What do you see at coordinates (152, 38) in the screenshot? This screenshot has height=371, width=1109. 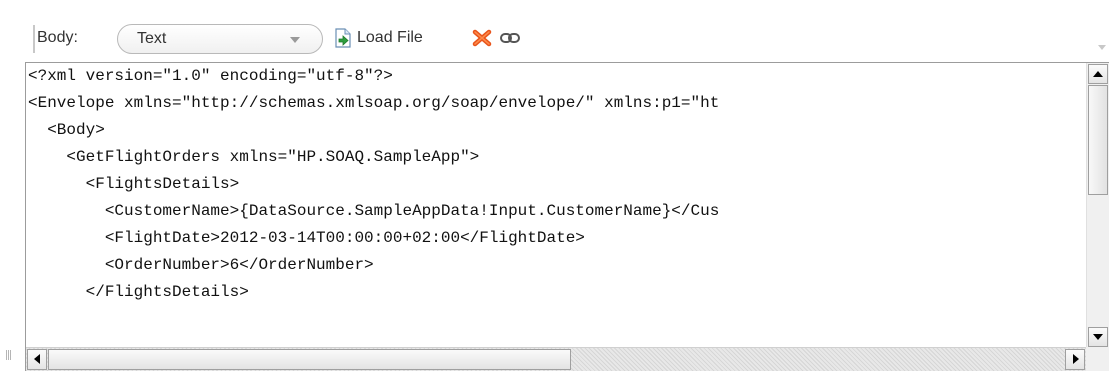 I see `body-type-selected-value: Text` at bounding box center [152, 38].